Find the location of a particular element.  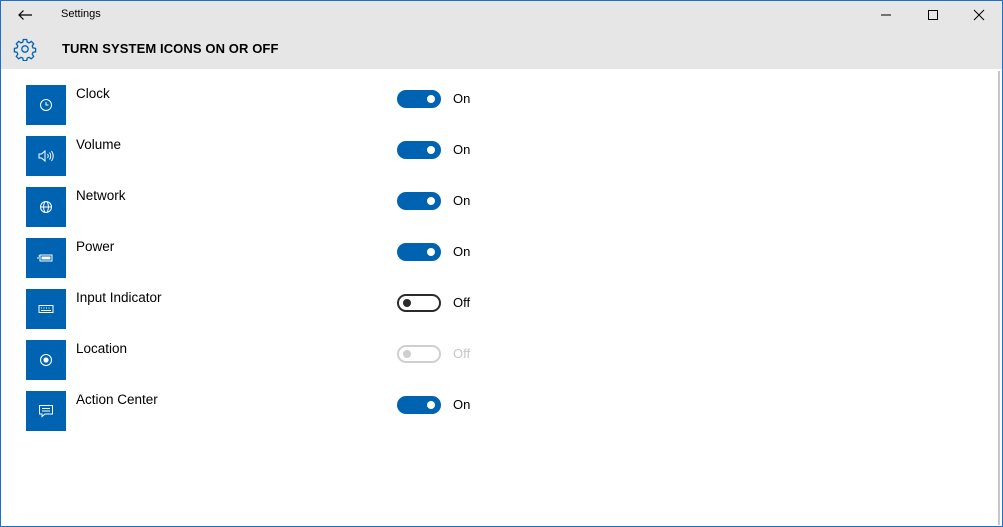

globe-icon is located at coordinates (46, 207).